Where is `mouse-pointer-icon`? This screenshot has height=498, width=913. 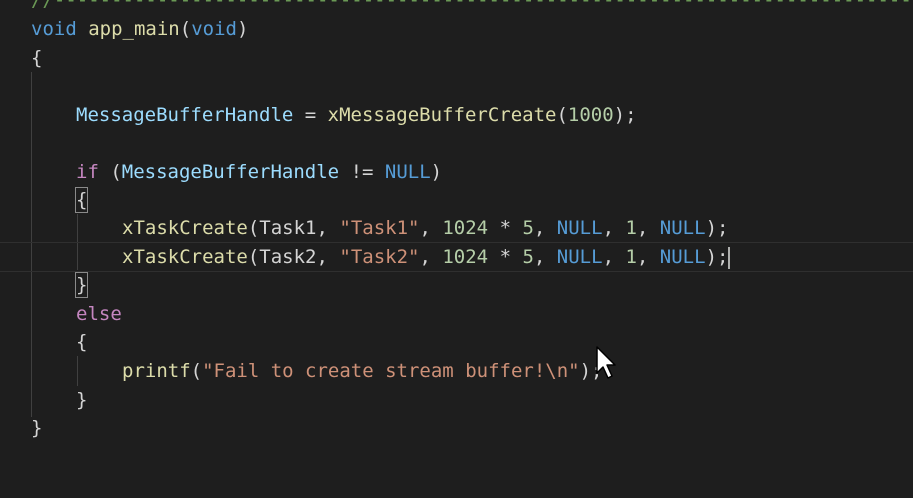
mouse-pointer-icon is located at coordinates (606, 362).